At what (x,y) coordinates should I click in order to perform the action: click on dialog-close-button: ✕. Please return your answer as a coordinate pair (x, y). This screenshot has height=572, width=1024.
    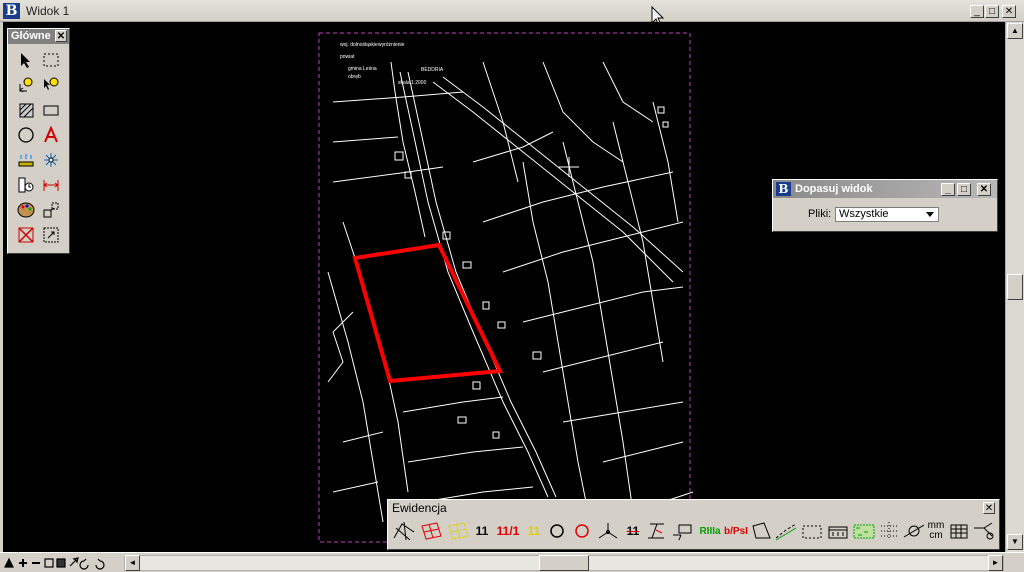
    Looking at the image, I should click on (984, 189).